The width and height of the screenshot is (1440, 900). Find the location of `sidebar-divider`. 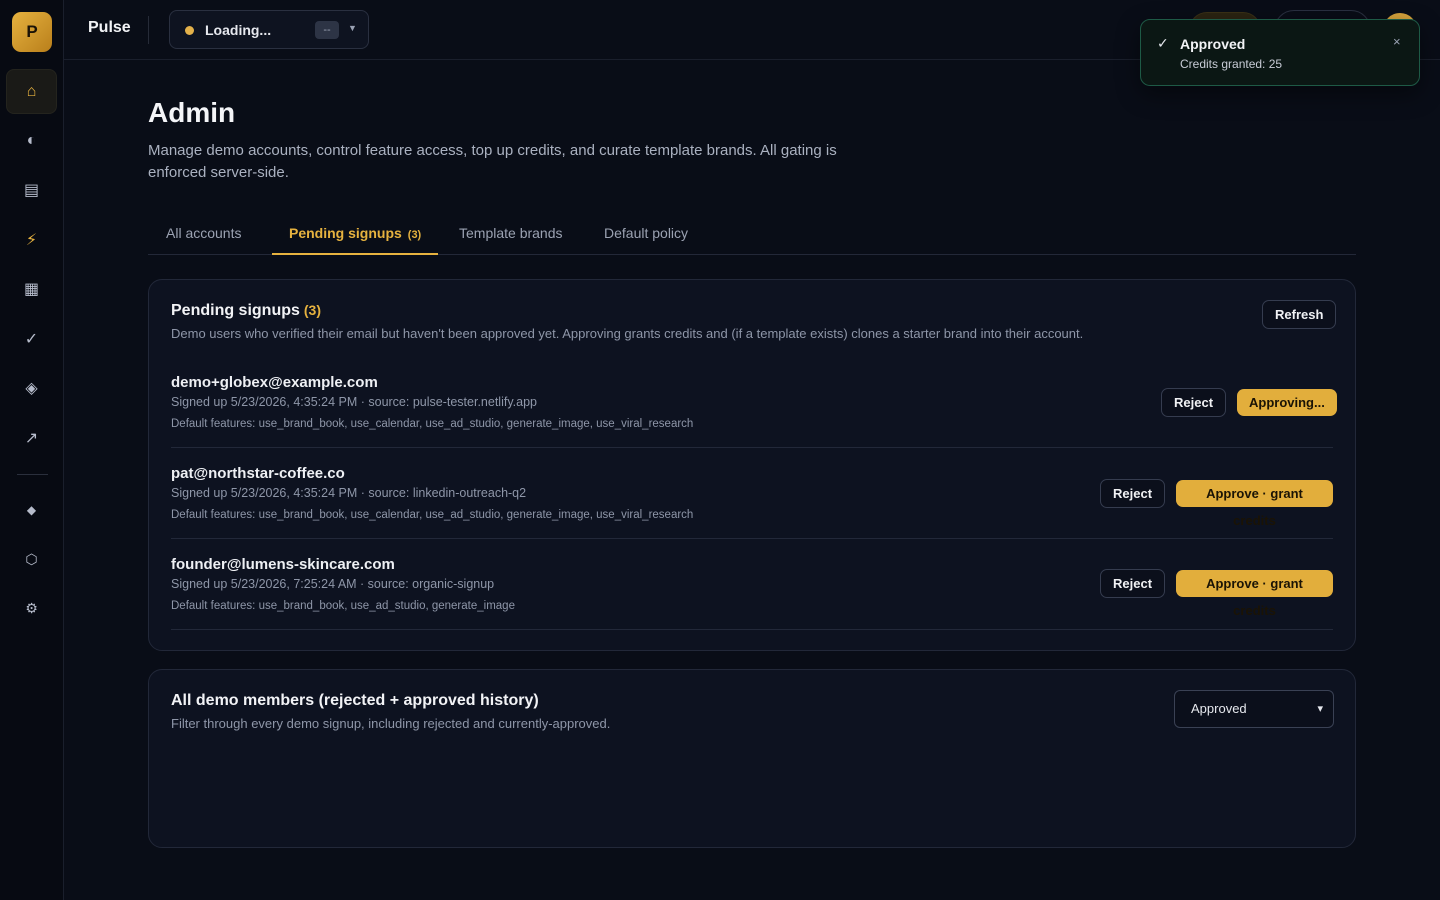

sidebar-divider is located at coordinates (32, 474).